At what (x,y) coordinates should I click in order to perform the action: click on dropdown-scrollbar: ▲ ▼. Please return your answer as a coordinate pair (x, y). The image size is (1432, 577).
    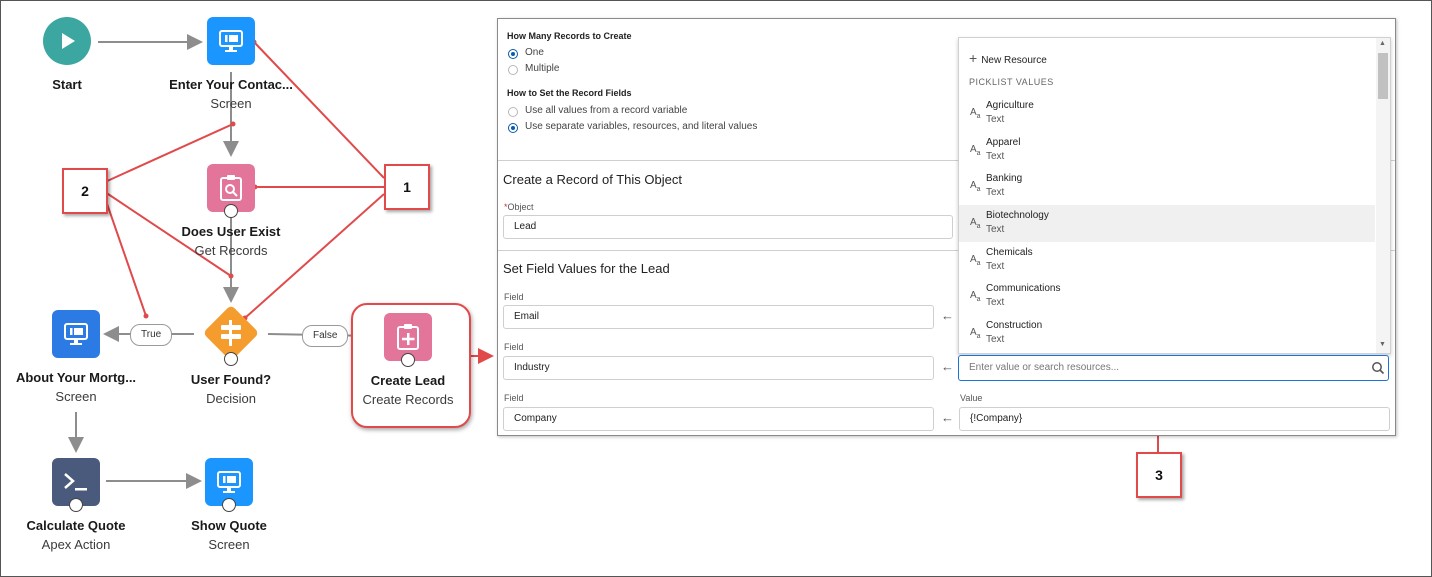
    Looking at the image, I should click on (1383, 195).